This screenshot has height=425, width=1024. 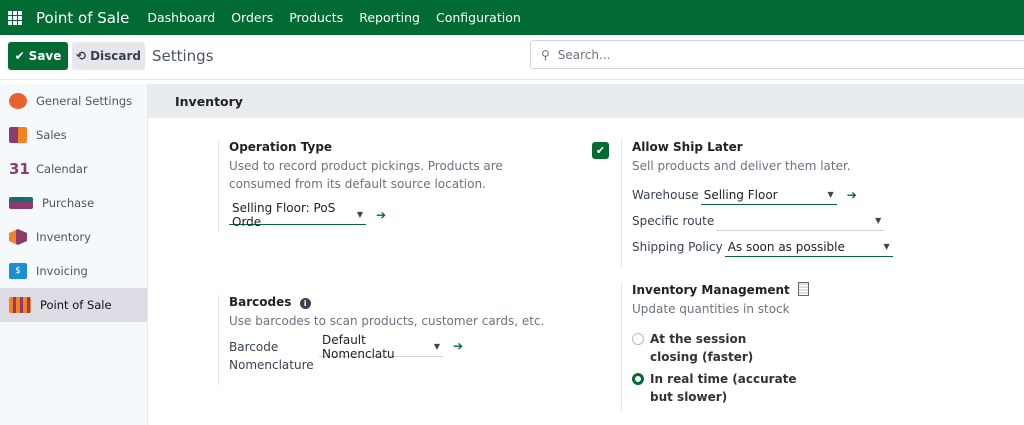 I want to click on sidebar-item-point-of-sale: Point of Sale, so click(x=73, y=305).